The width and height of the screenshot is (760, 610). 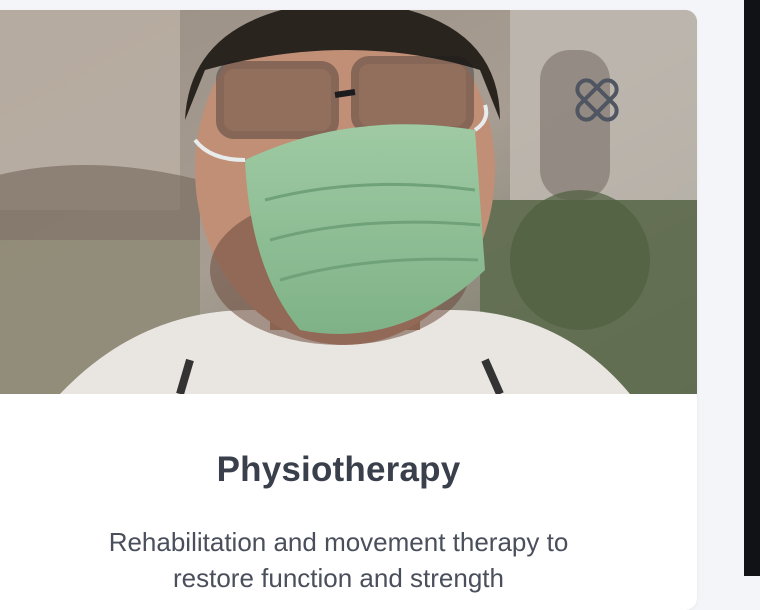 What do you see at coordinates (752, 288) in the screenshot?
I see `dark-side-panel` at bounding box center [752, 288].